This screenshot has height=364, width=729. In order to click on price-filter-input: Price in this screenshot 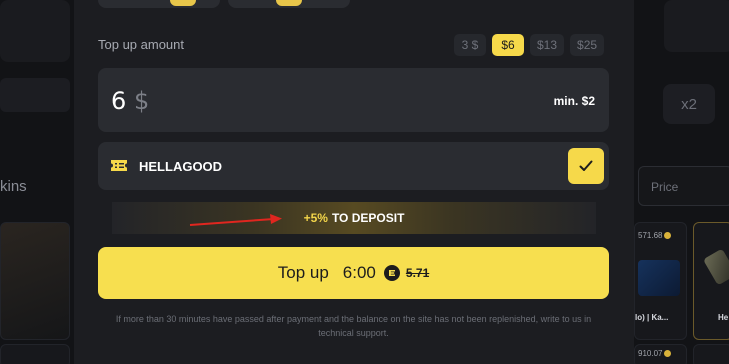, I will do `click(683, 186)`.